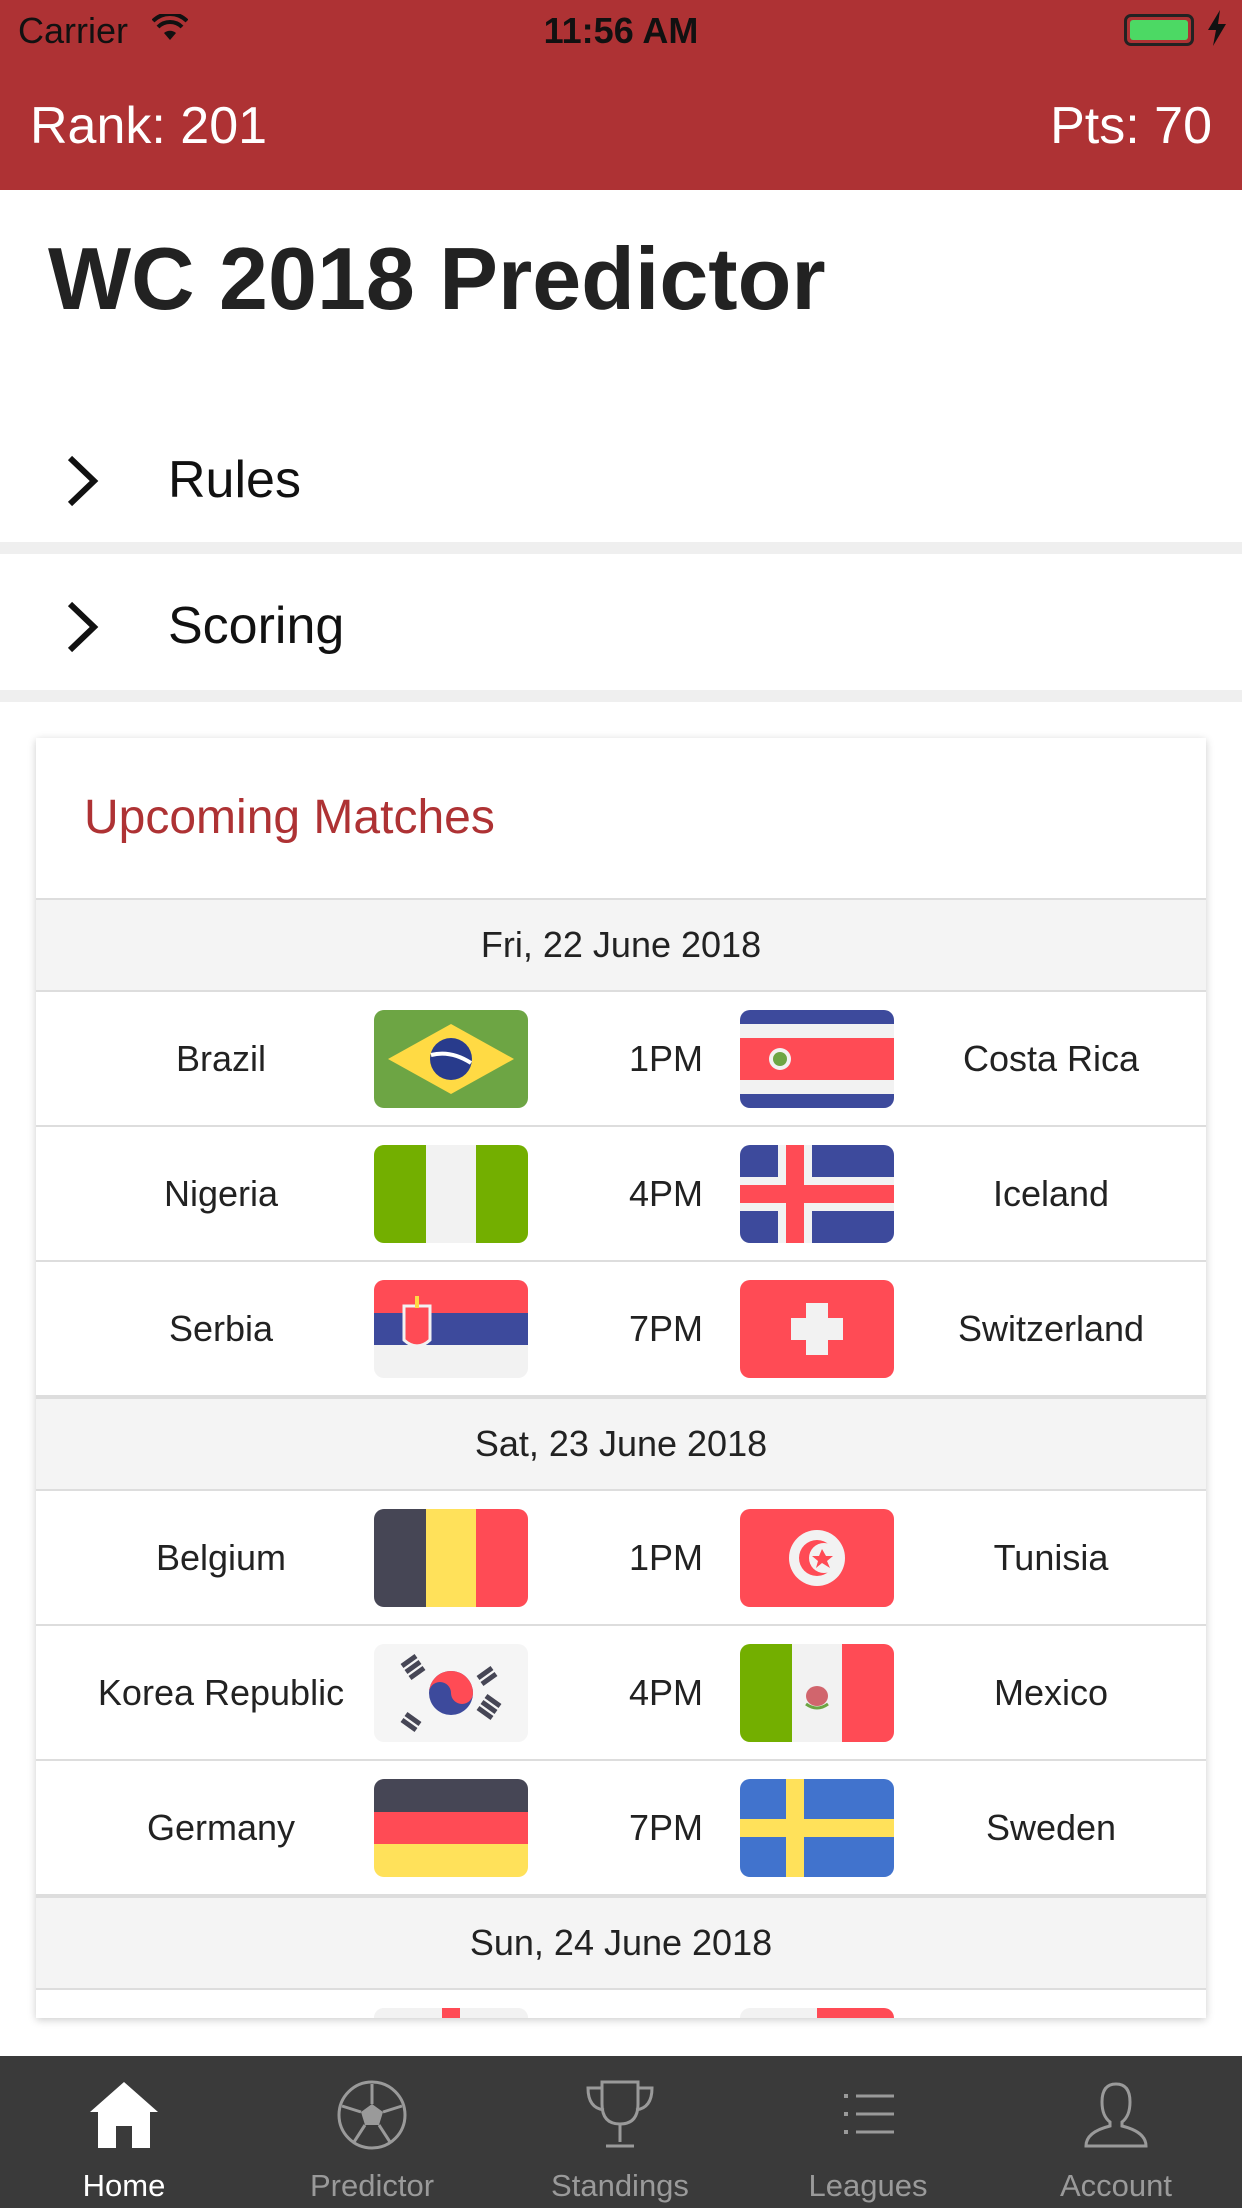  I want to click on match-row: Nigeria 4PM Iceland, so click(621, 1194).